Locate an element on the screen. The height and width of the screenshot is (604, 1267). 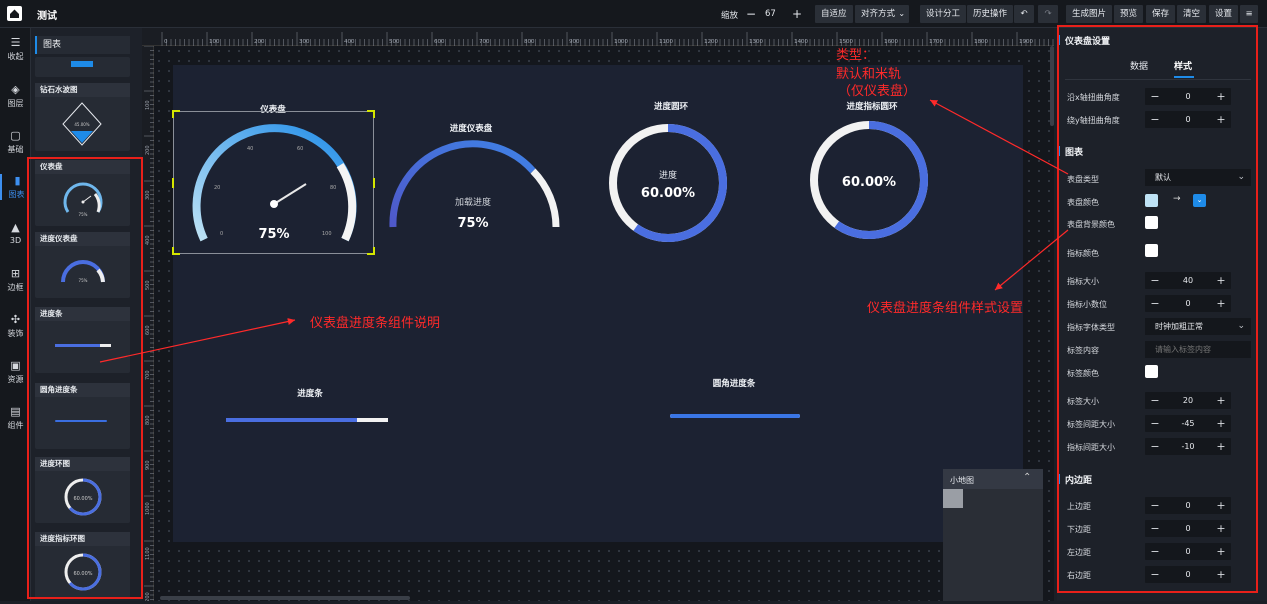
ruler-label: 300 is located at coordinates (304, 42).